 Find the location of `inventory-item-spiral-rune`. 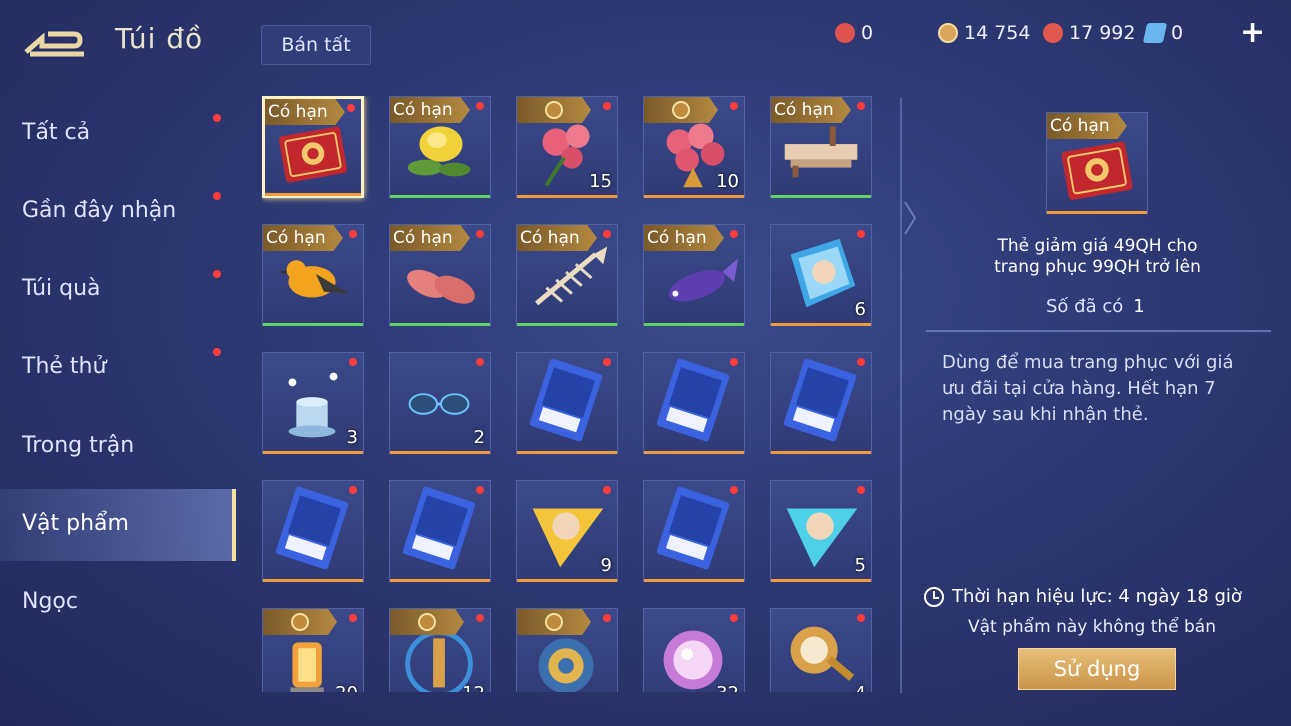

inventory-item-spiral-rune is located at coordinates (567, 650).